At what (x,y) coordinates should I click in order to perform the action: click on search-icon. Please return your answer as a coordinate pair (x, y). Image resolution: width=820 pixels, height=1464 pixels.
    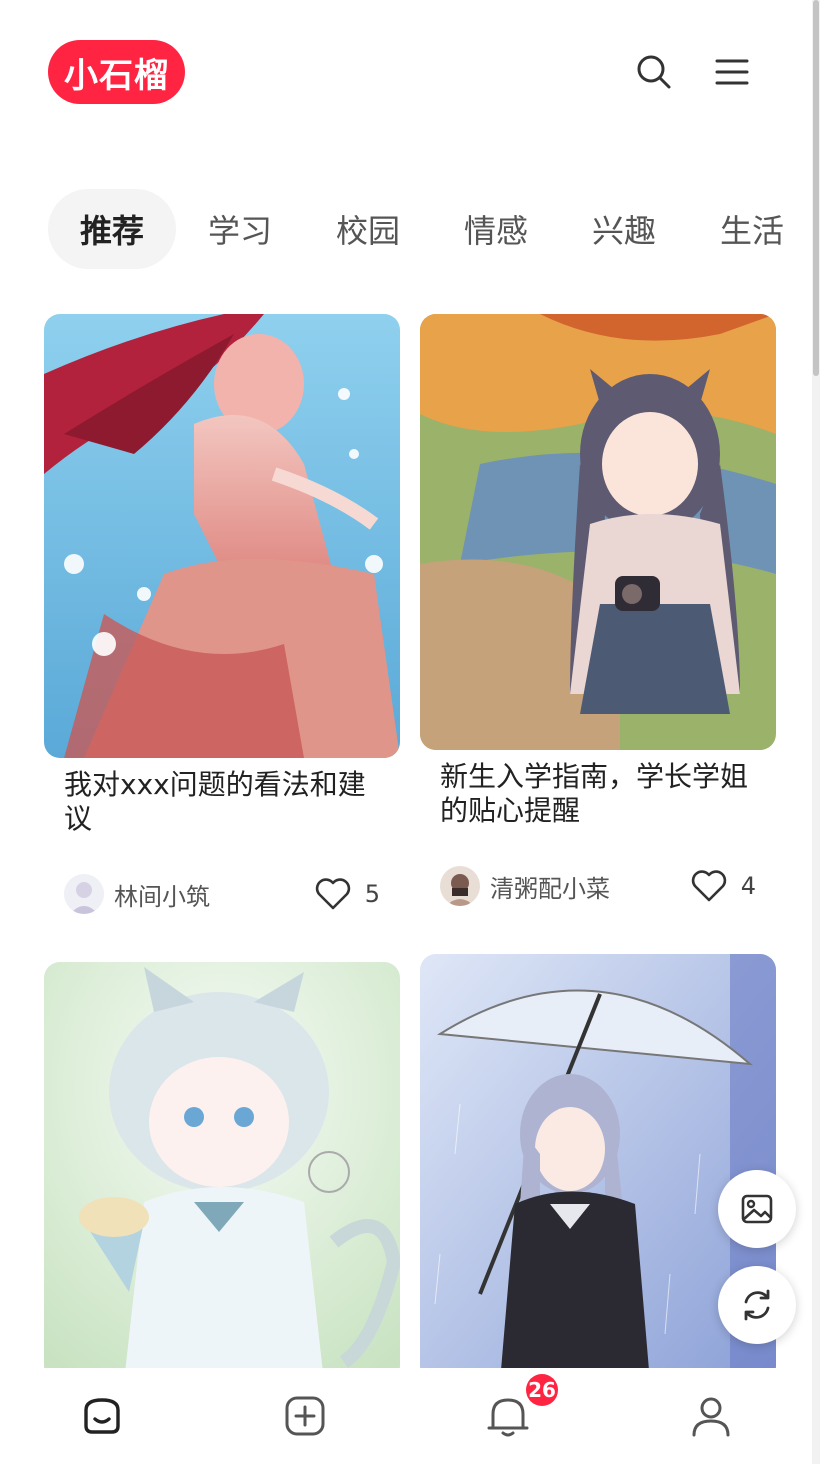
    Looking at the image, I should click on (654, 72).